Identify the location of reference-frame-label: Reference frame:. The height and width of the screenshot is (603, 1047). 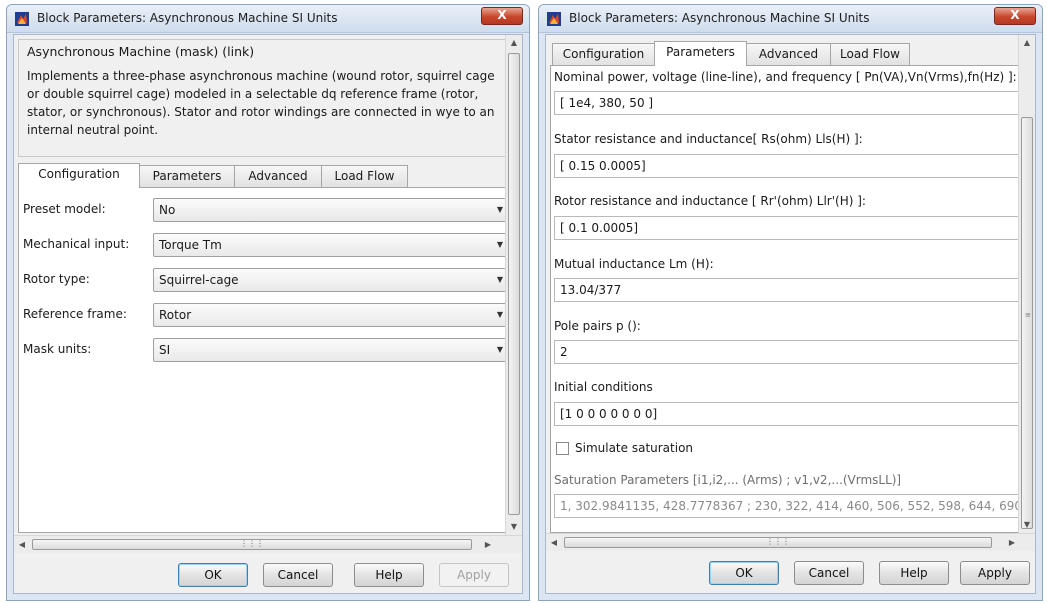
(75, 314).